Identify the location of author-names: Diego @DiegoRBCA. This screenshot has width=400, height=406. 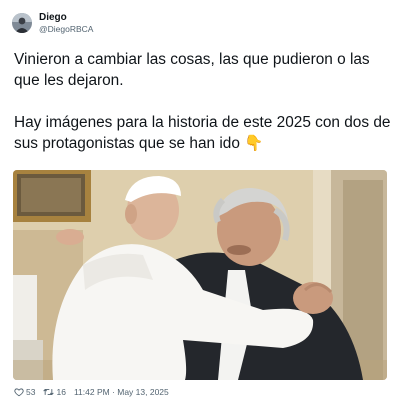
(66, 23).